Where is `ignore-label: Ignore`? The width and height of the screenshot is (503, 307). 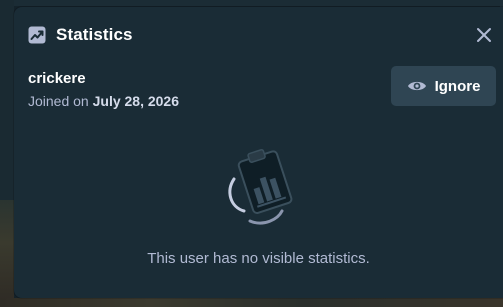
ignore-label: Ignore is located at coordinates (457, 86).